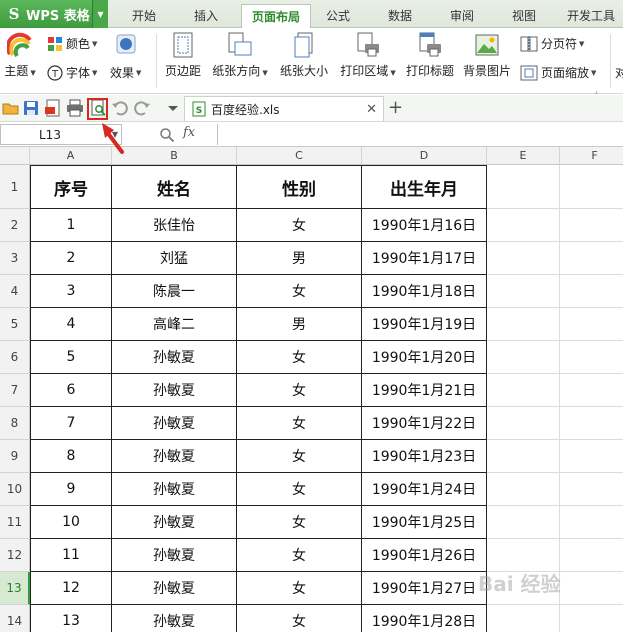  What do you see at coordinates (71, 225) in the screenshot?
I see `table-cell: 1` at bounding box center [71, 225].